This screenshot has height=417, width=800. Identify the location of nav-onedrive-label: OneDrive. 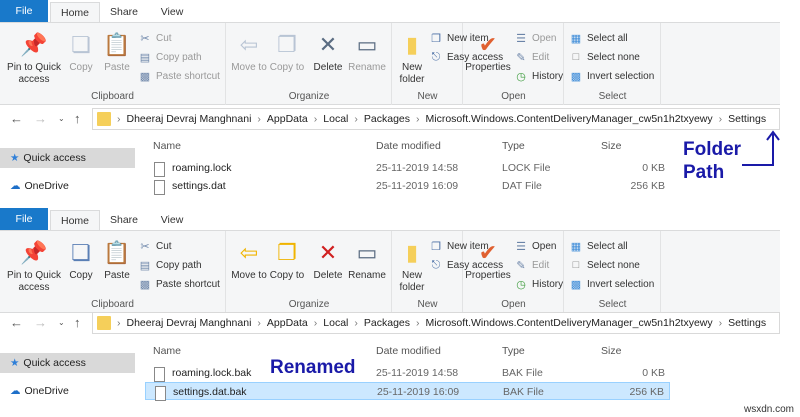
(46, 186).